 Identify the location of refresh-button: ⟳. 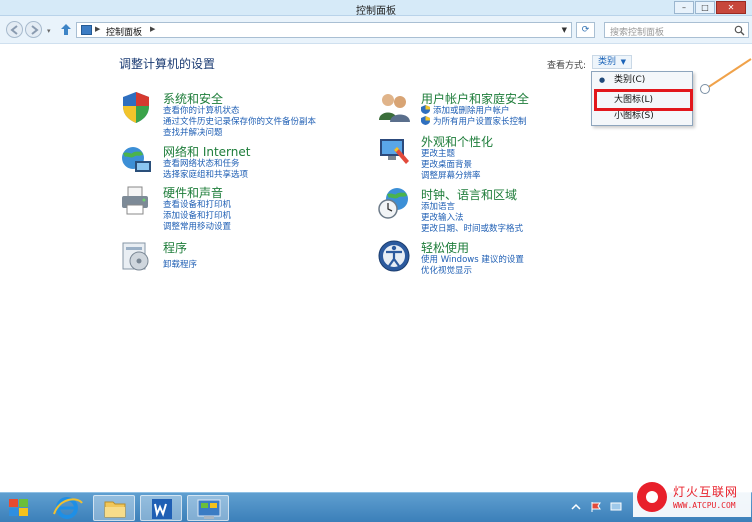
(585, 30).